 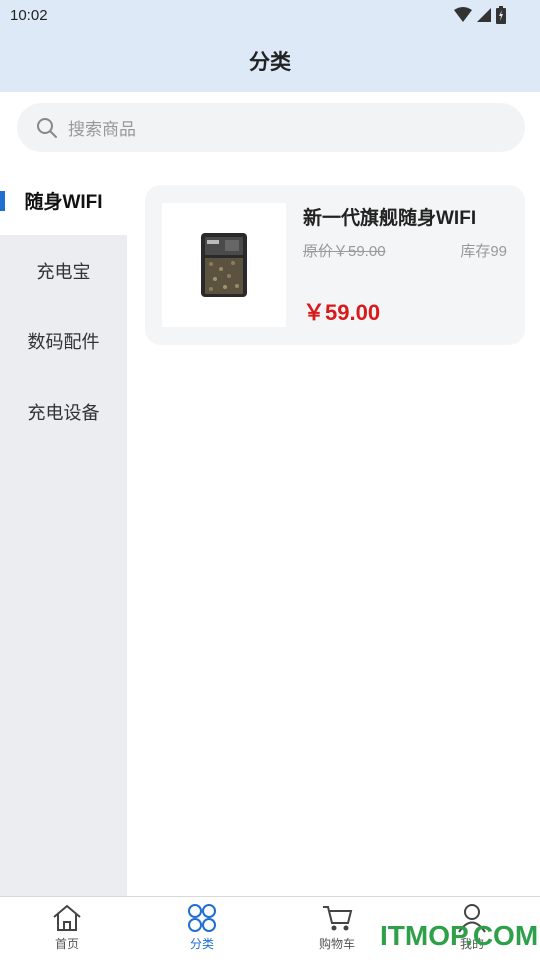 I want to click on tab-cart: 购物车, so click(x=337, y=927).